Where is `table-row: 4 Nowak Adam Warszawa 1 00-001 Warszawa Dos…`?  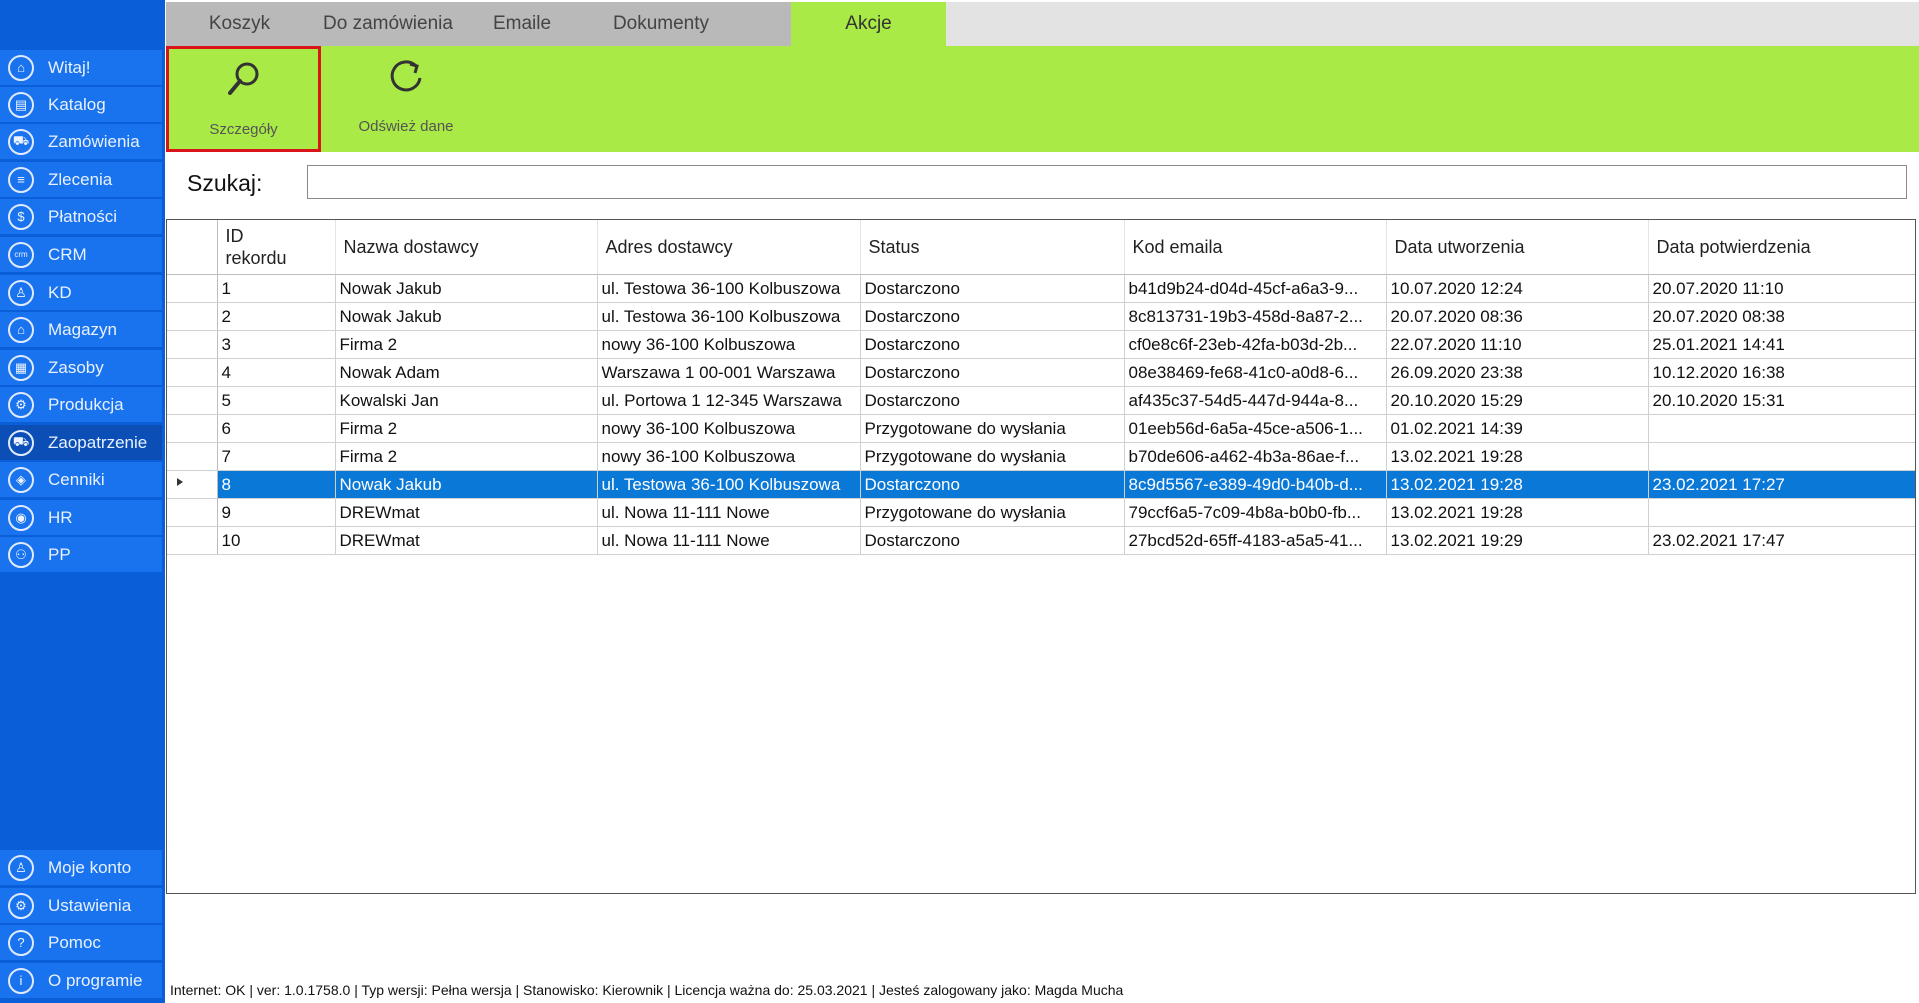
table-row: 4 Nowak Adam Warszawa 1 00-001 Warszawa Dos… is located at coordinates (1041, 372).